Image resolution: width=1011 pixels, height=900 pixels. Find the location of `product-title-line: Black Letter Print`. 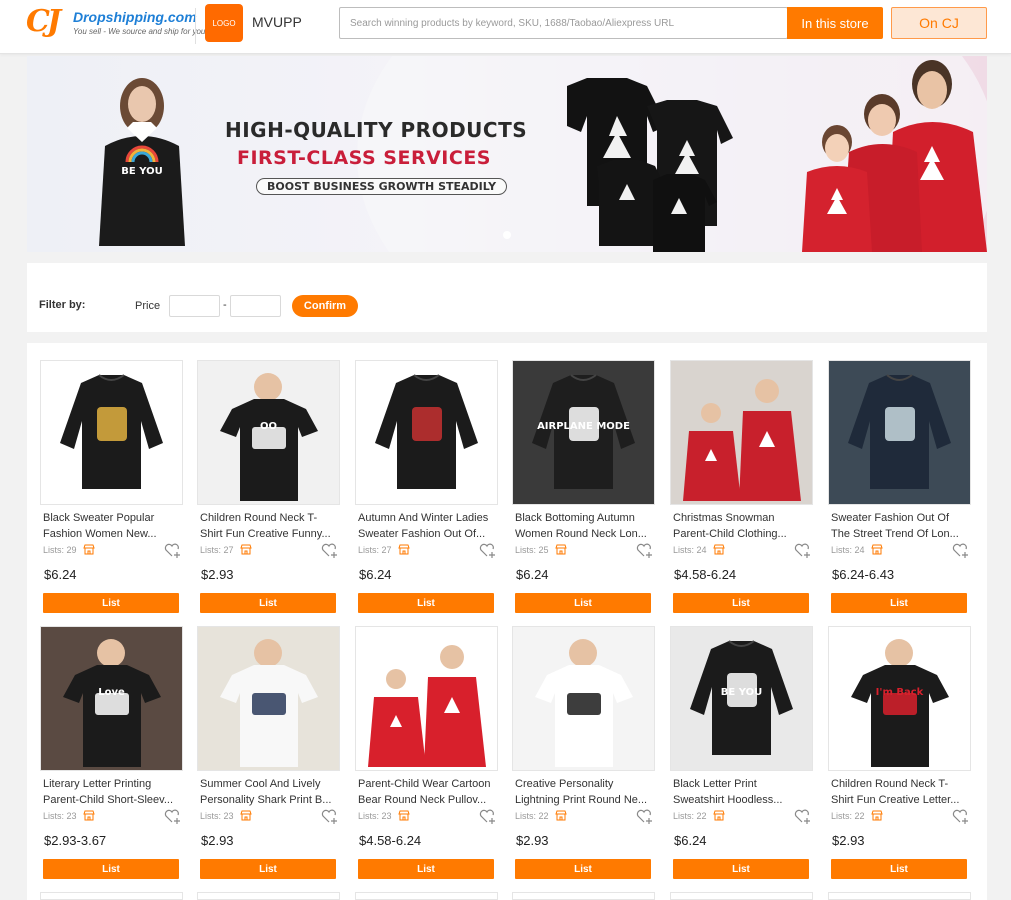

product-title-line: Black Letter Print is located at coordinates (715, 784).